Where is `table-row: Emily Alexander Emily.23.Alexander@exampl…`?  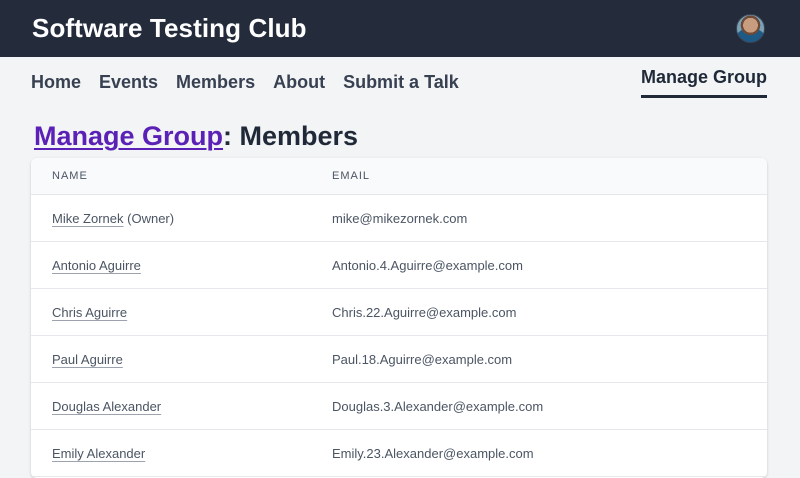 table-row: Emily Alexander Emily.23.Alexander@exampl… is located at coordinates (399, 453).